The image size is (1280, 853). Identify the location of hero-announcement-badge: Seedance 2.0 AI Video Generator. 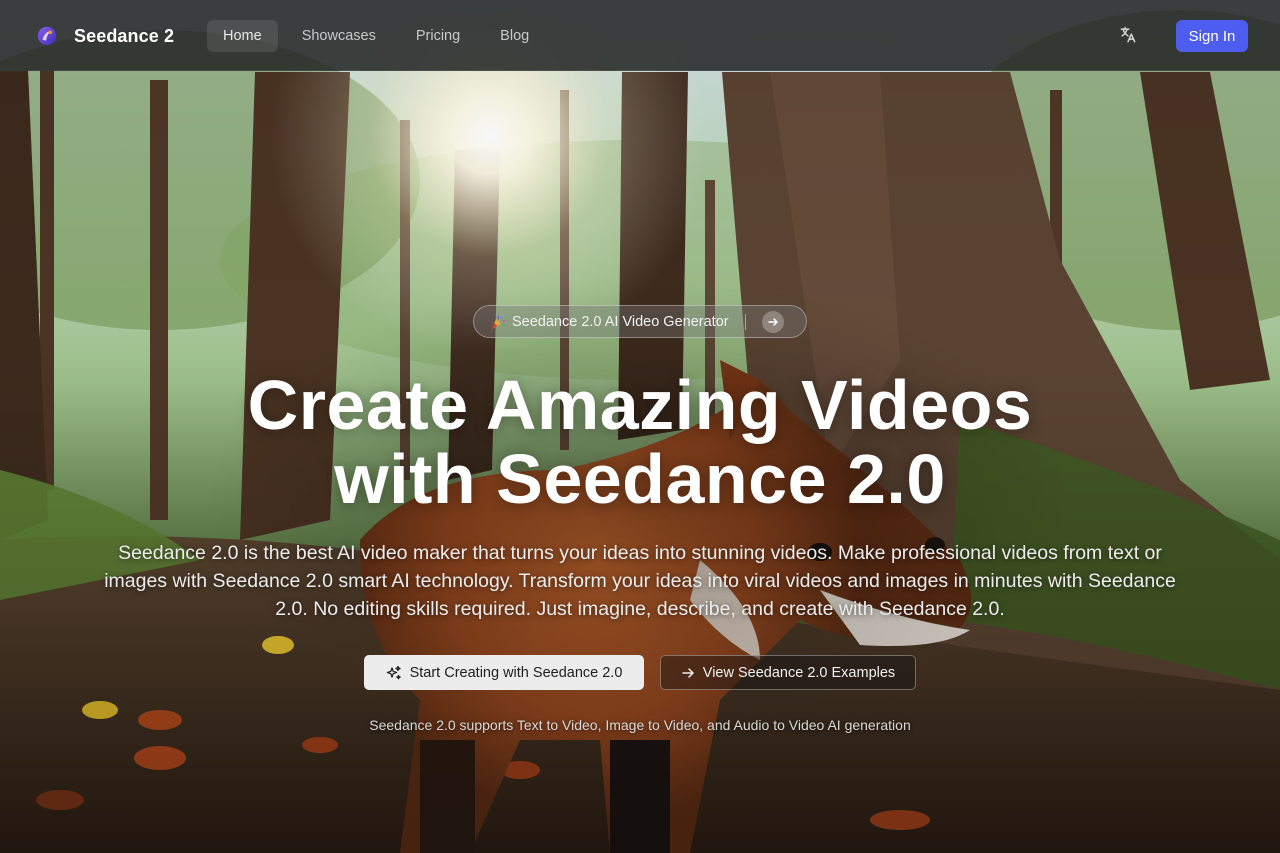
(640, 321).